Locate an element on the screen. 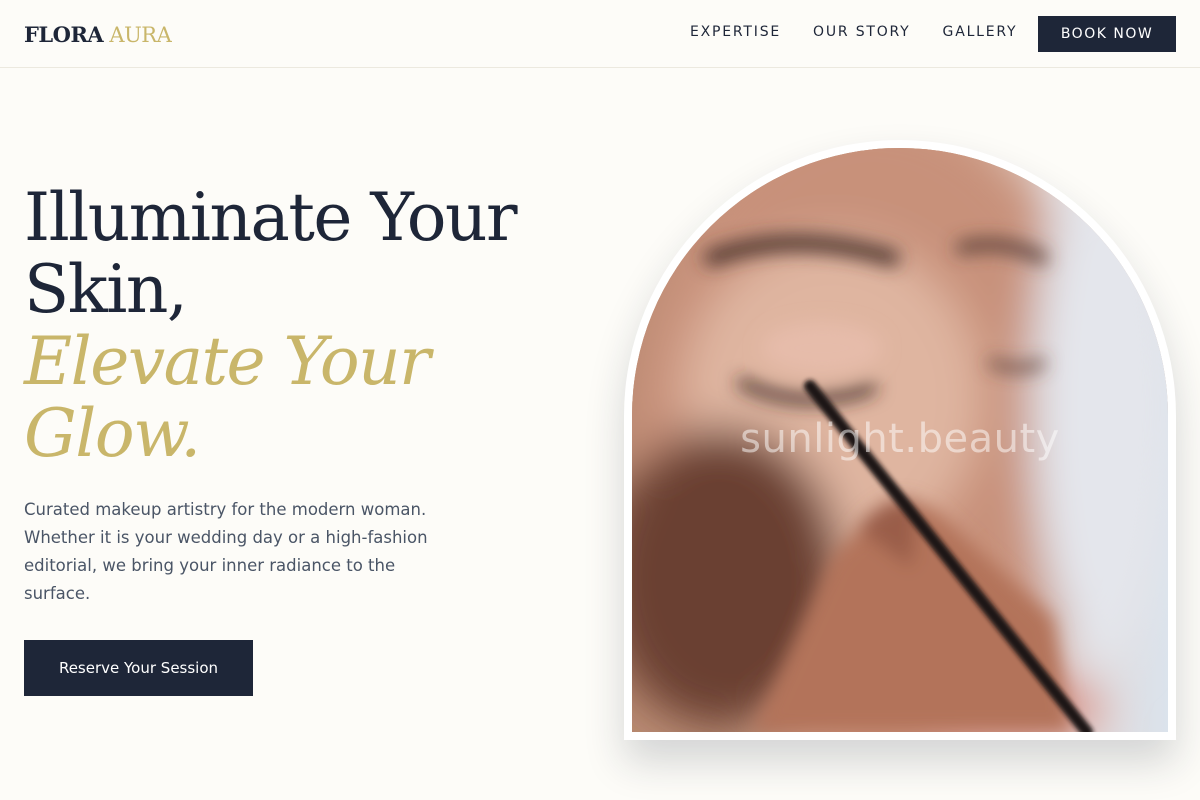 The image size is (1200, 800). book-now-button: BOOK NOW is located at coordinates (1107, 34).